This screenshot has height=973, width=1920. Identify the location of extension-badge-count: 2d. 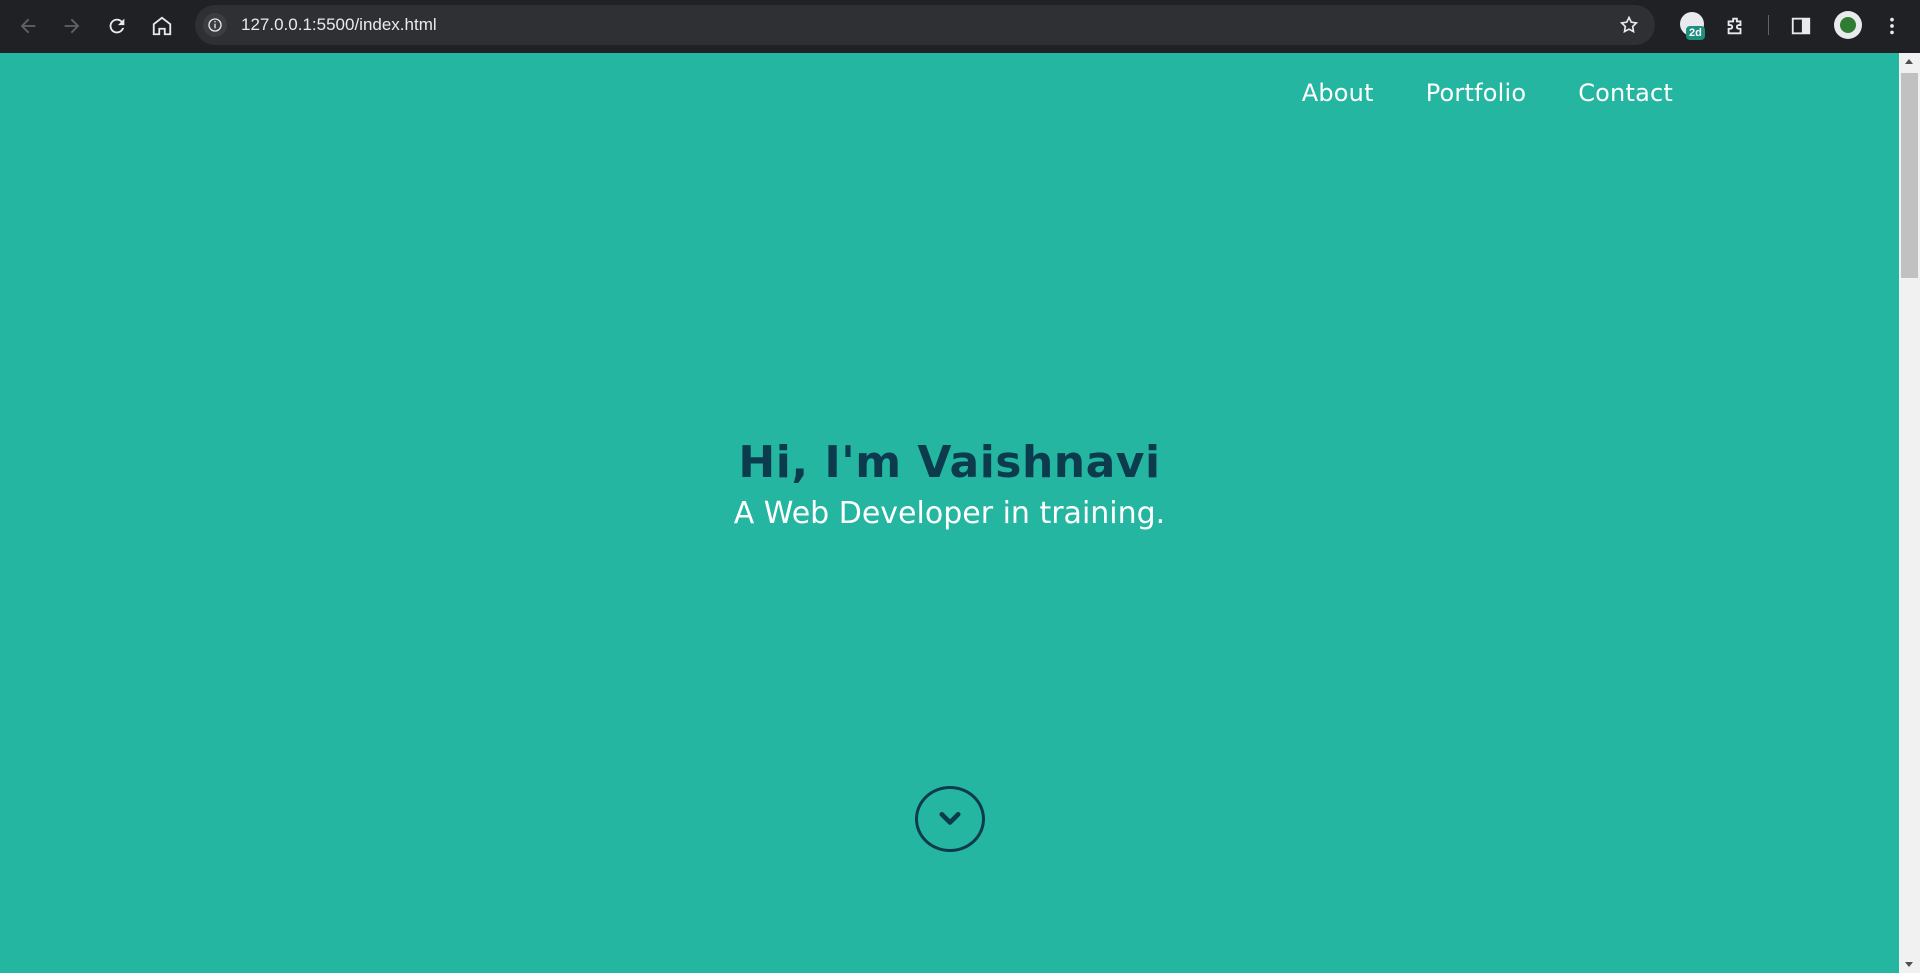
(1695, 33).